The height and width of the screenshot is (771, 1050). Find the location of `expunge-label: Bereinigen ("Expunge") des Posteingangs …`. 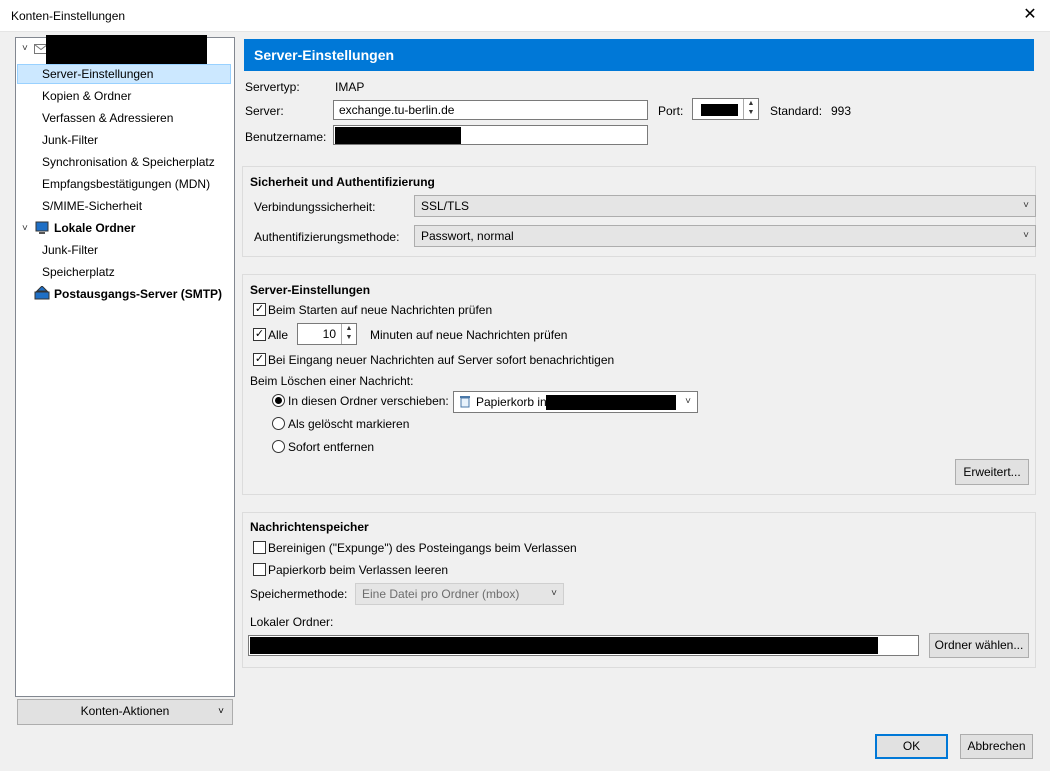

expunge-label: Bereinigen ("Expunge") des Posteingangs … is located at coordinates (422, 548).